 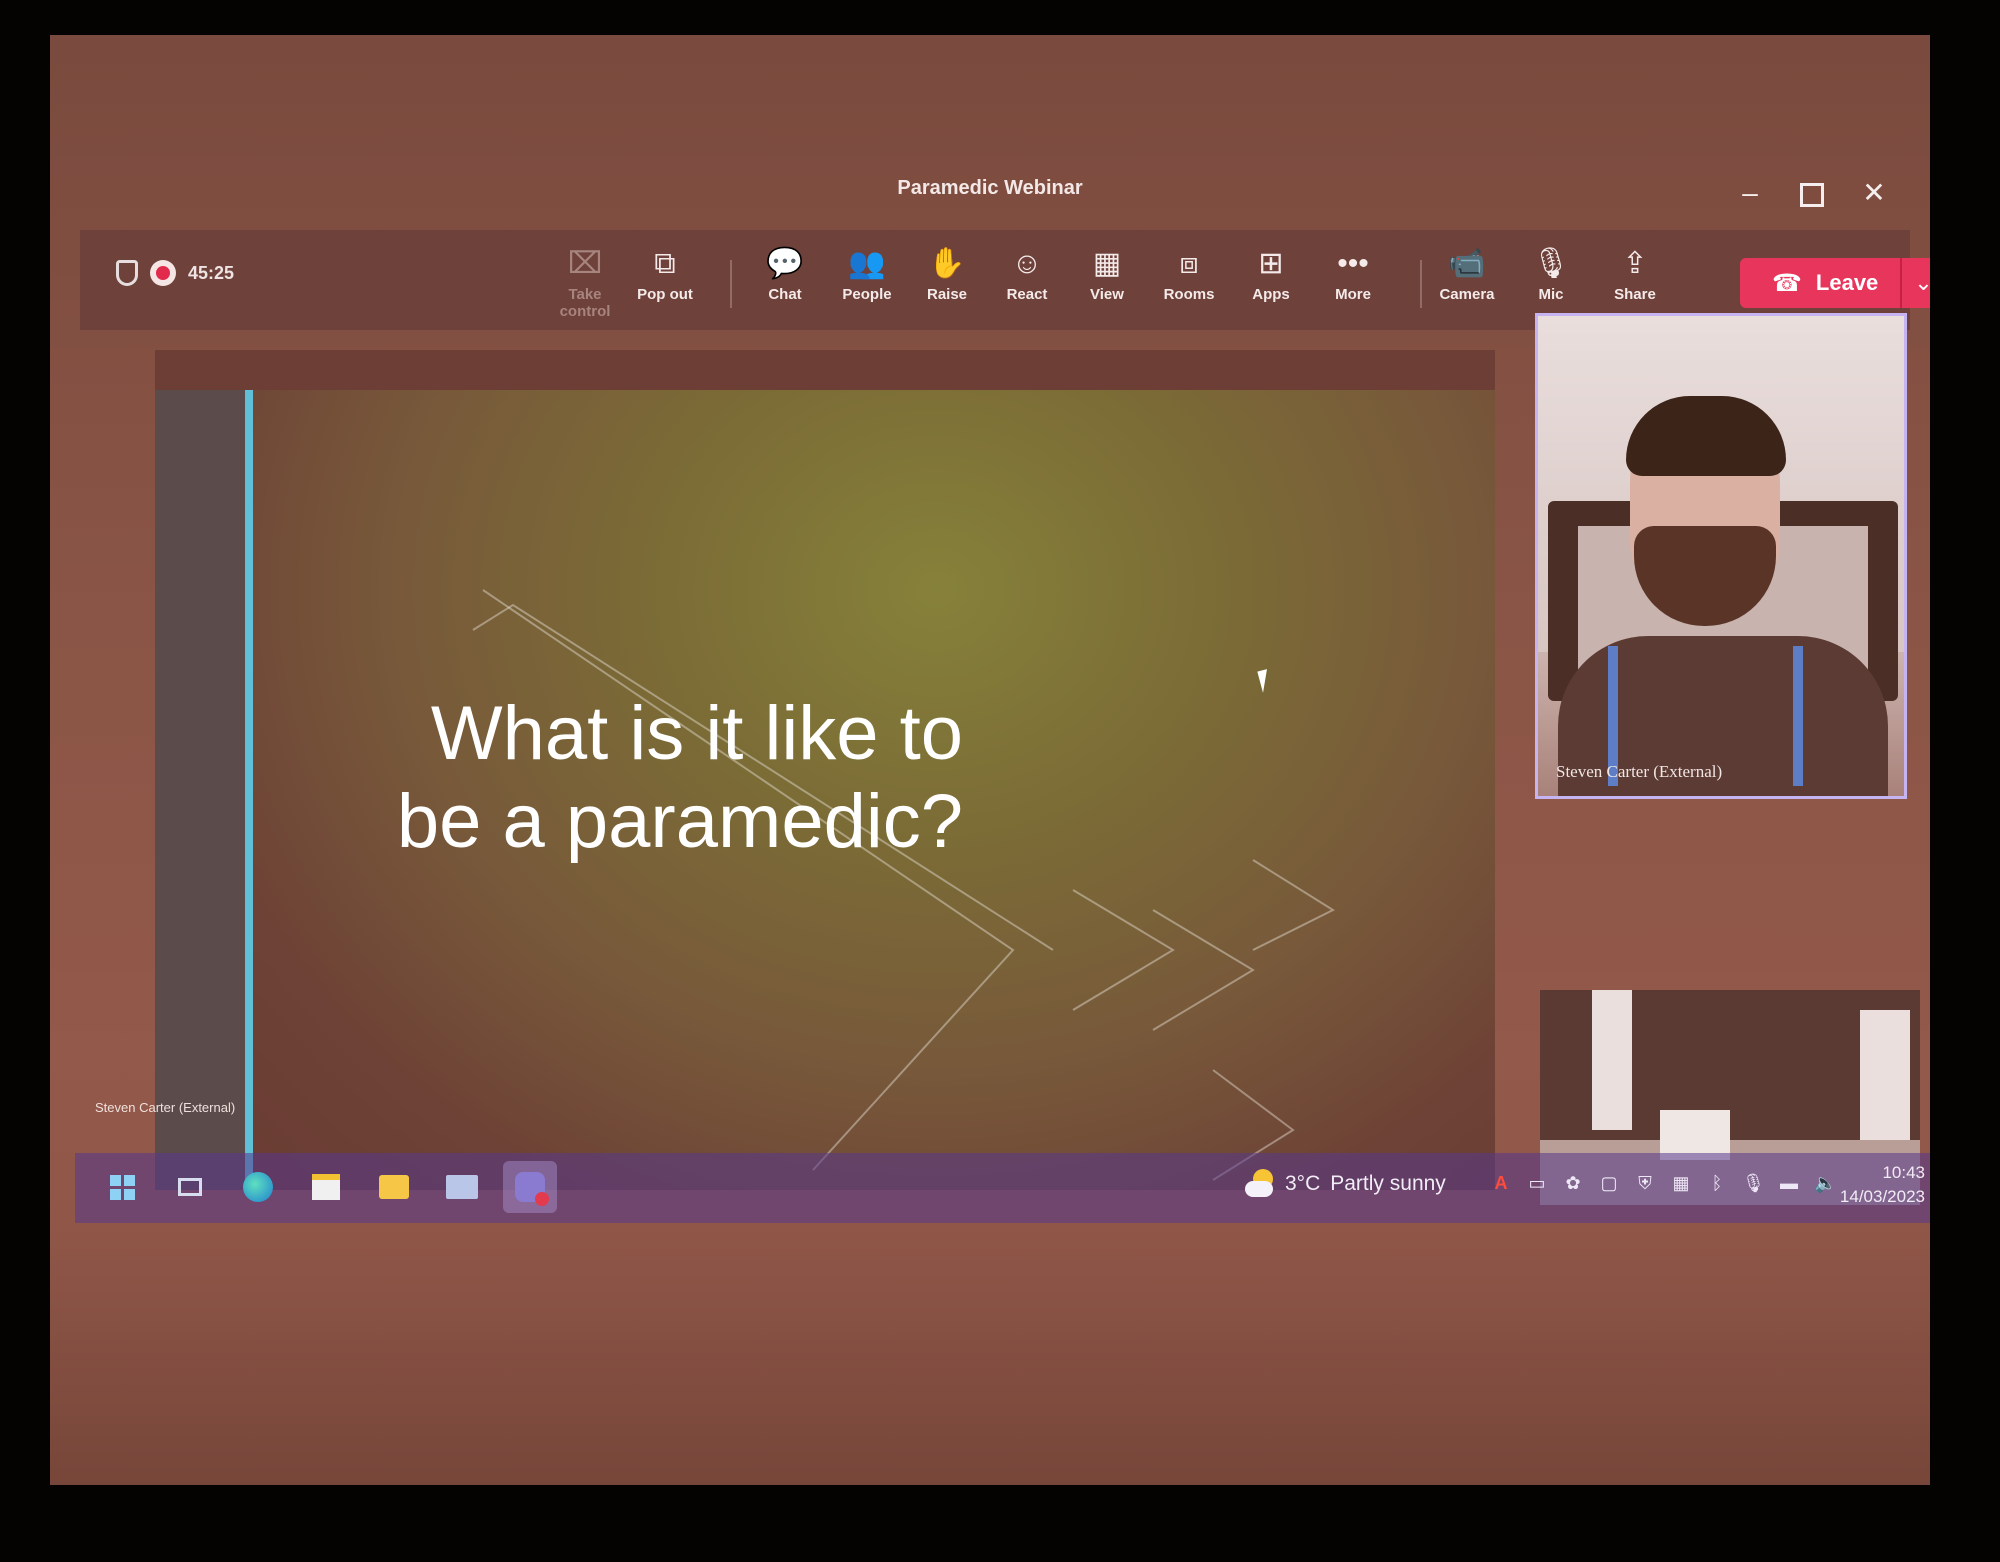 What do you see at coordinates (1388, 1183) in the screenshot?
I see `weather-condition: Partly sunny` at bounding box center [1388, 1183].